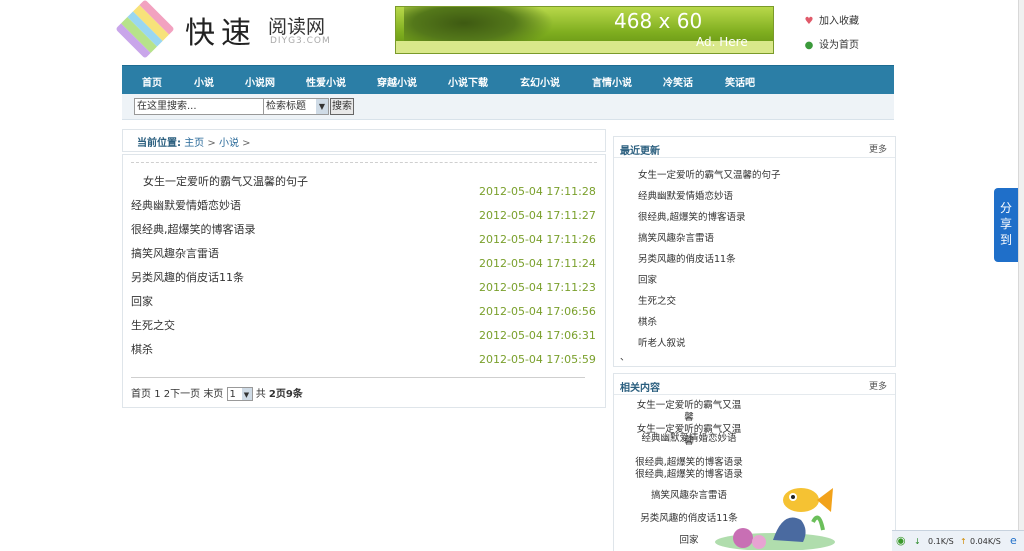 This screenshot has width=1024, height=551. I want to click on ad-banner: 468 x 60 Ad. Here, so click(584, 30).